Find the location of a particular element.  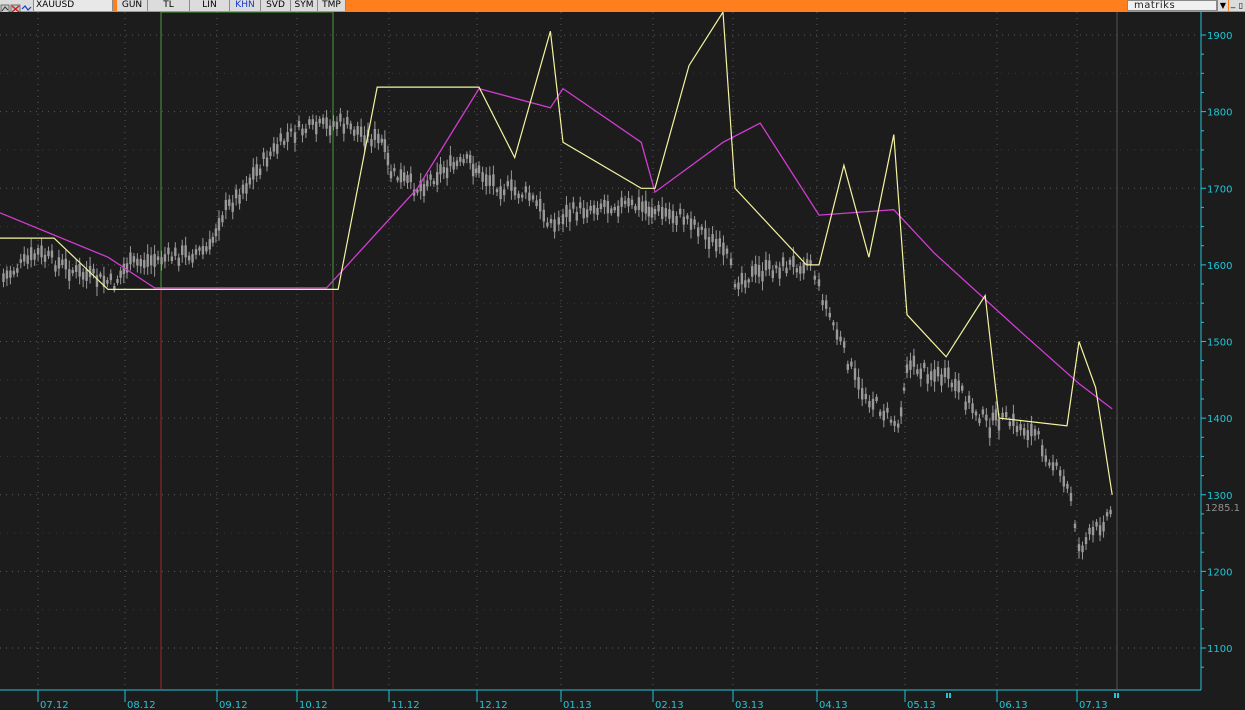

x-tick-label: 05.13 is located at coordinates (921, 705).